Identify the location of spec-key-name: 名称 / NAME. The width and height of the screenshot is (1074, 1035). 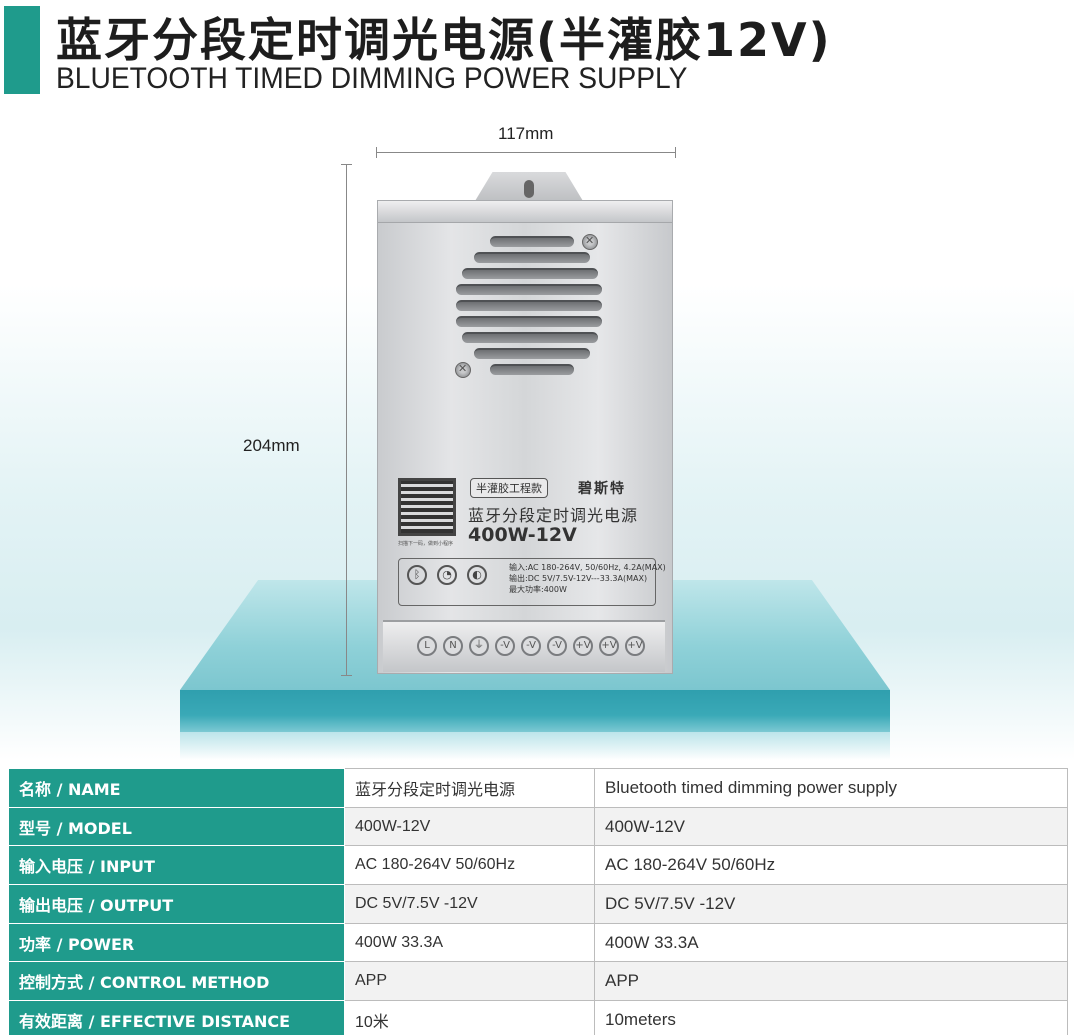
(176, 788).